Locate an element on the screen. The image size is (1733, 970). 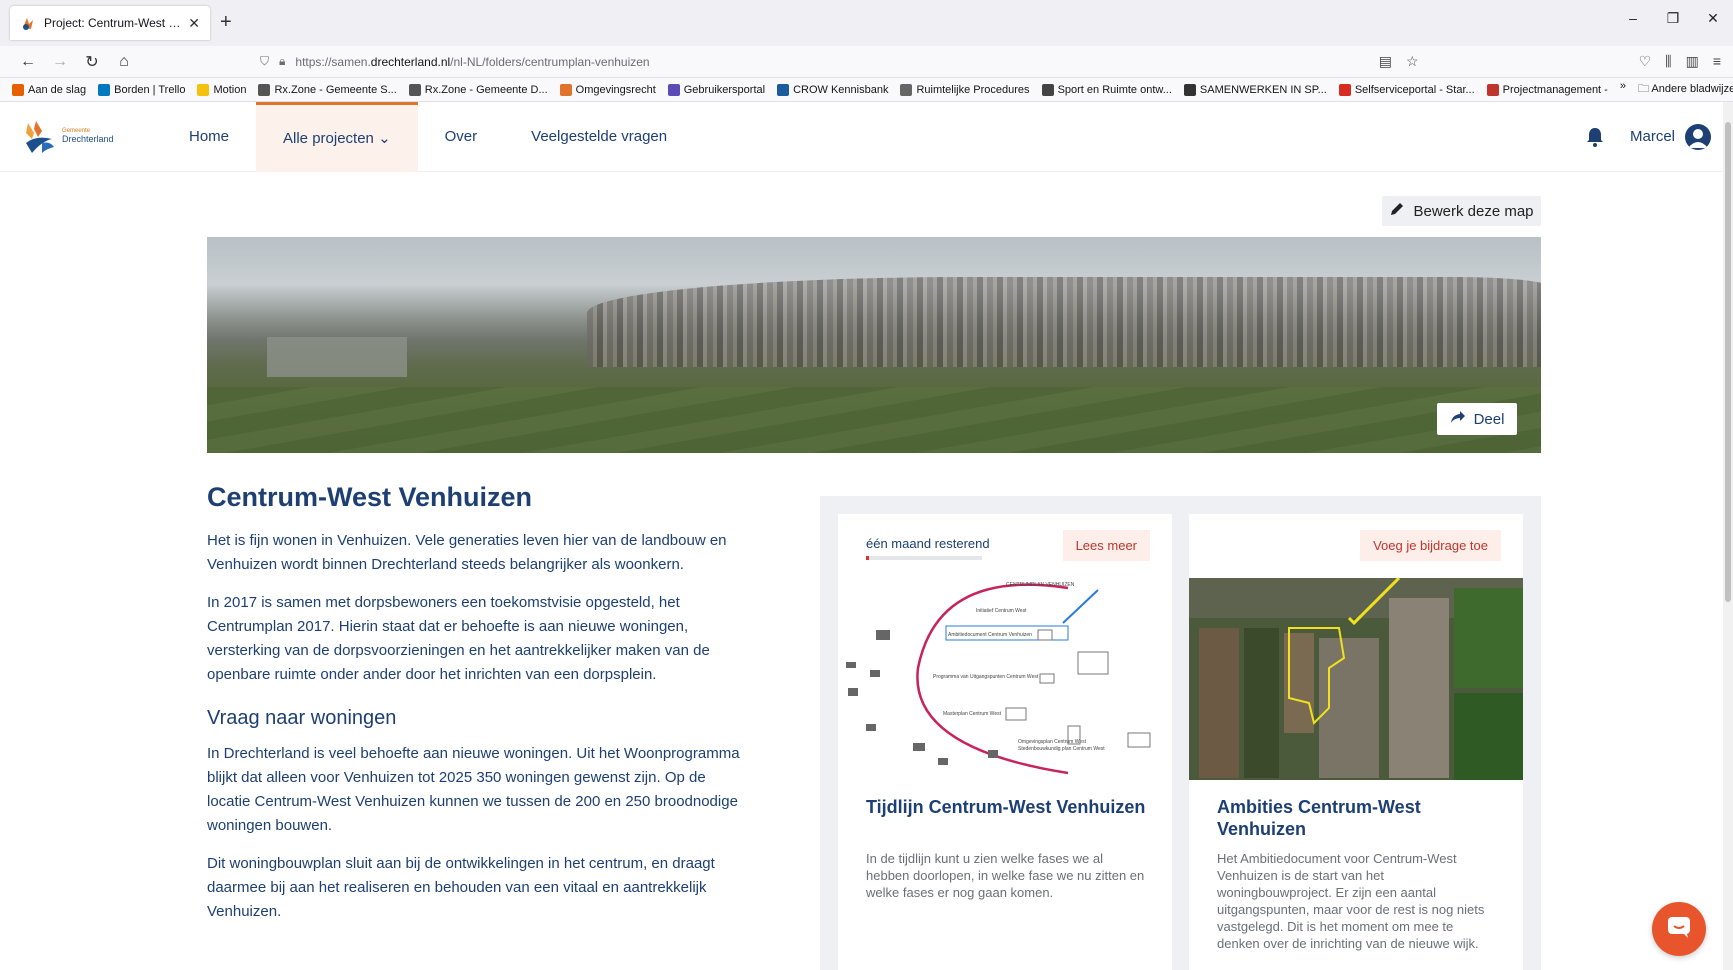
timeline-label: Initiatief Centrum West is located at coordinates (1001, 611).